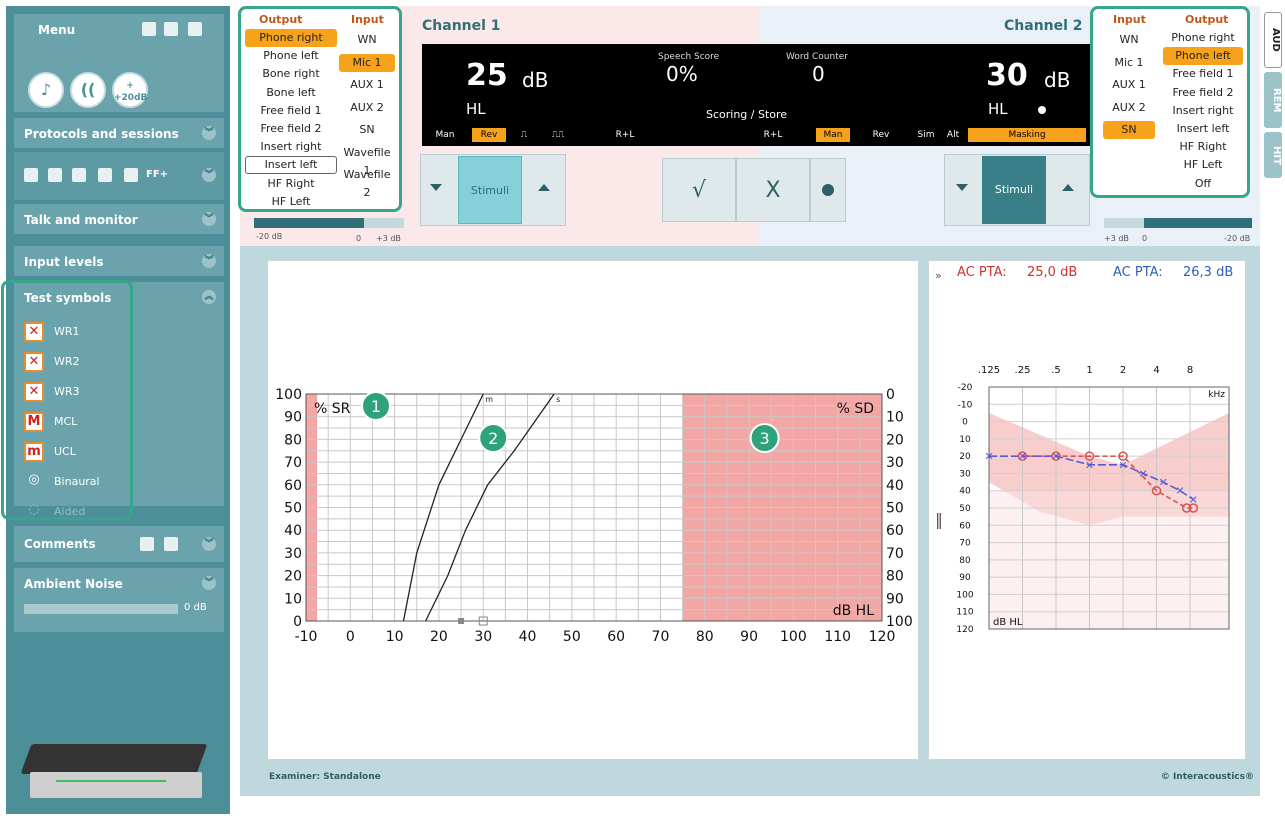  Describe the element at coordinates (1203, 184) in the screenshot. I see `output-option: Off` at that location.